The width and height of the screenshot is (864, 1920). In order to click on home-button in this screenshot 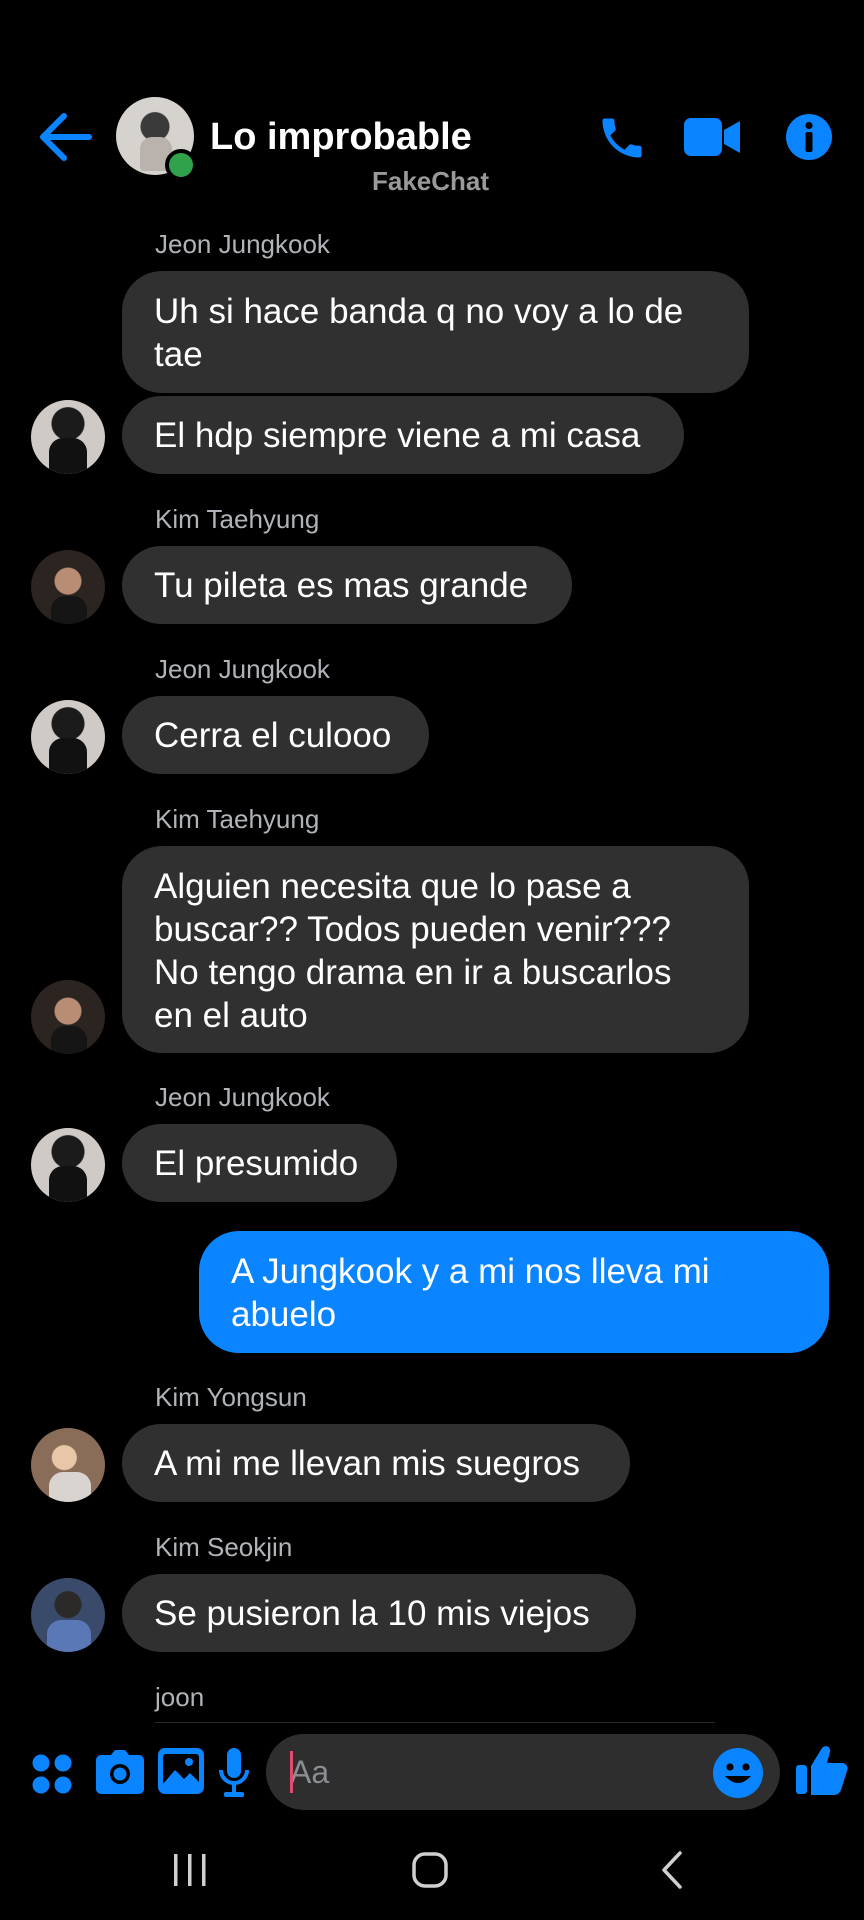, I will do `click(430, 1870)`.